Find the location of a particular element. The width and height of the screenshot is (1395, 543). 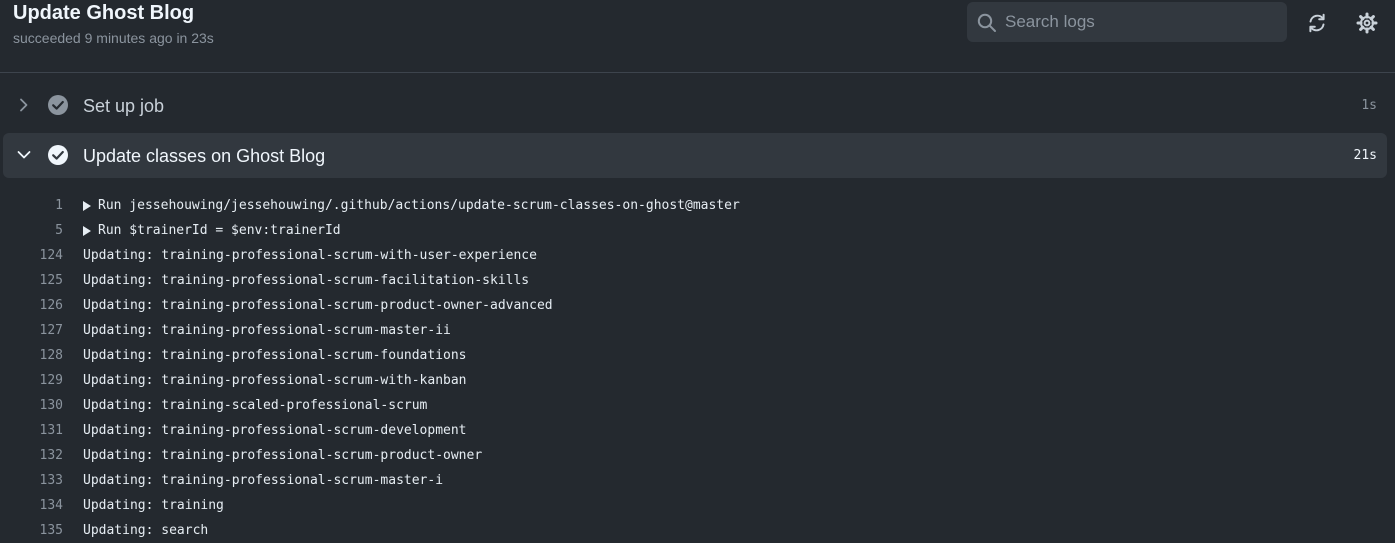

line-number: 133 is located at coordinates (31, 480).